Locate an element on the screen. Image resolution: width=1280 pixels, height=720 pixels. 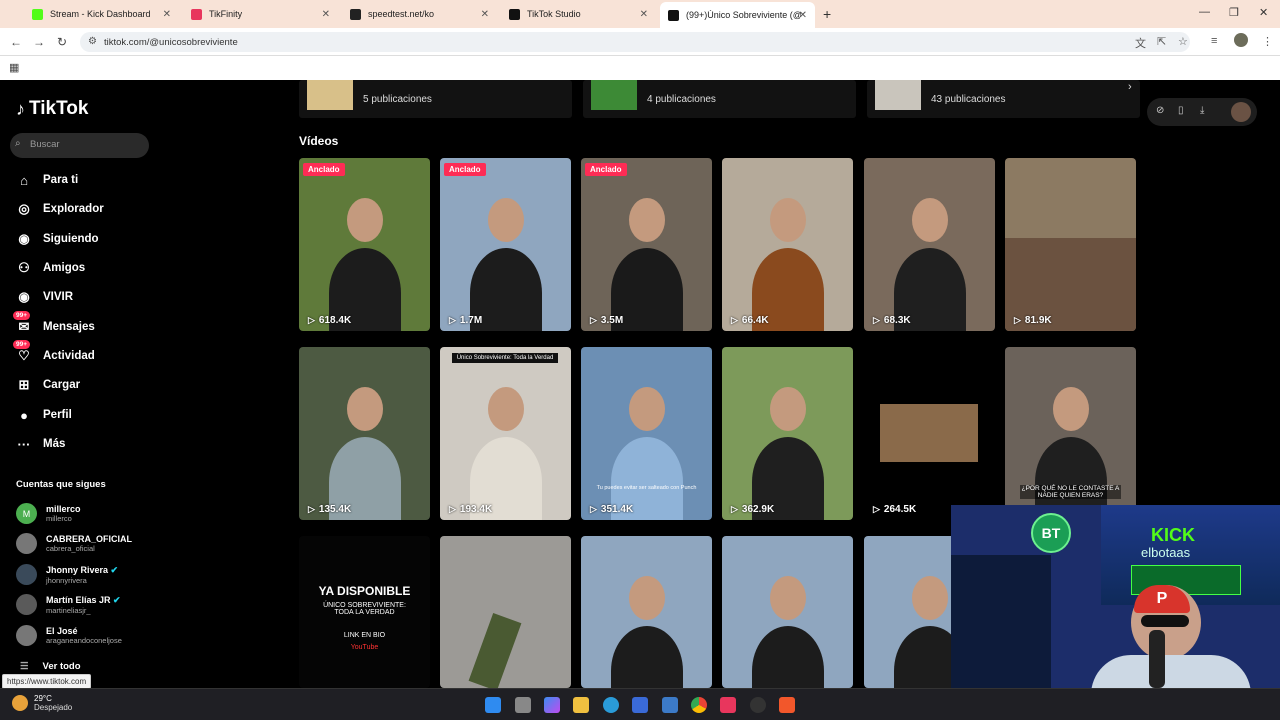
sidebar-item-parati: ⌂ Para ti is located at coordinates (47, 180).